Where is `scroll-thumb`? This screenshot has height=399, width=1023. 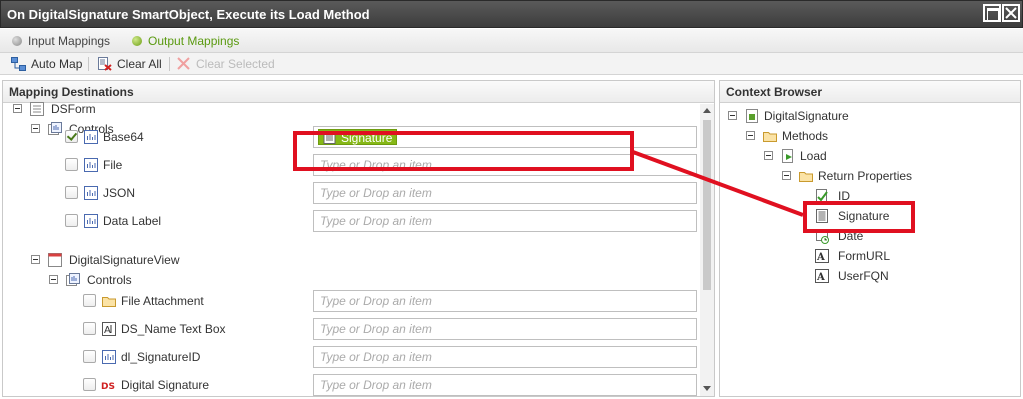 scroll-thumb is located at coordinates (707, 205).